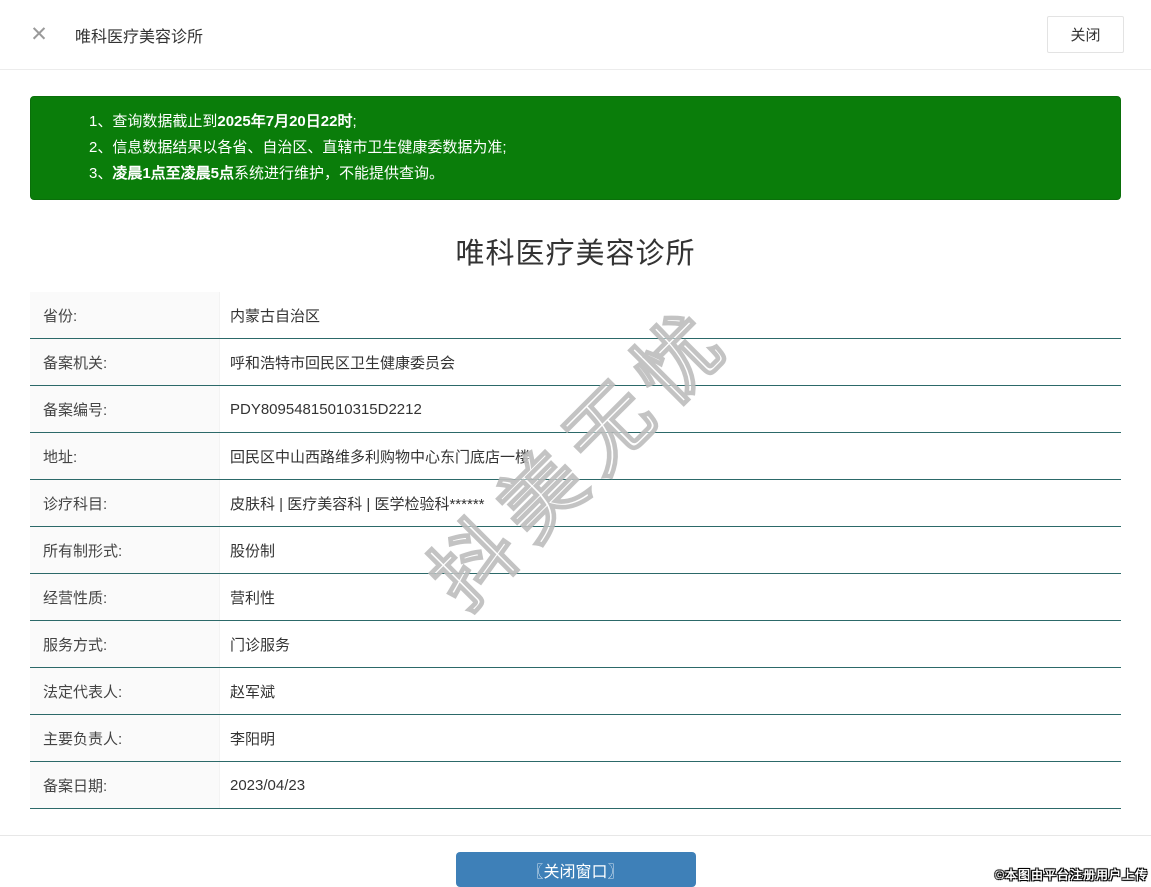 The image size is (1151, 887). I want to click on notice-text: 查询数据截止到, so click(165, 121).